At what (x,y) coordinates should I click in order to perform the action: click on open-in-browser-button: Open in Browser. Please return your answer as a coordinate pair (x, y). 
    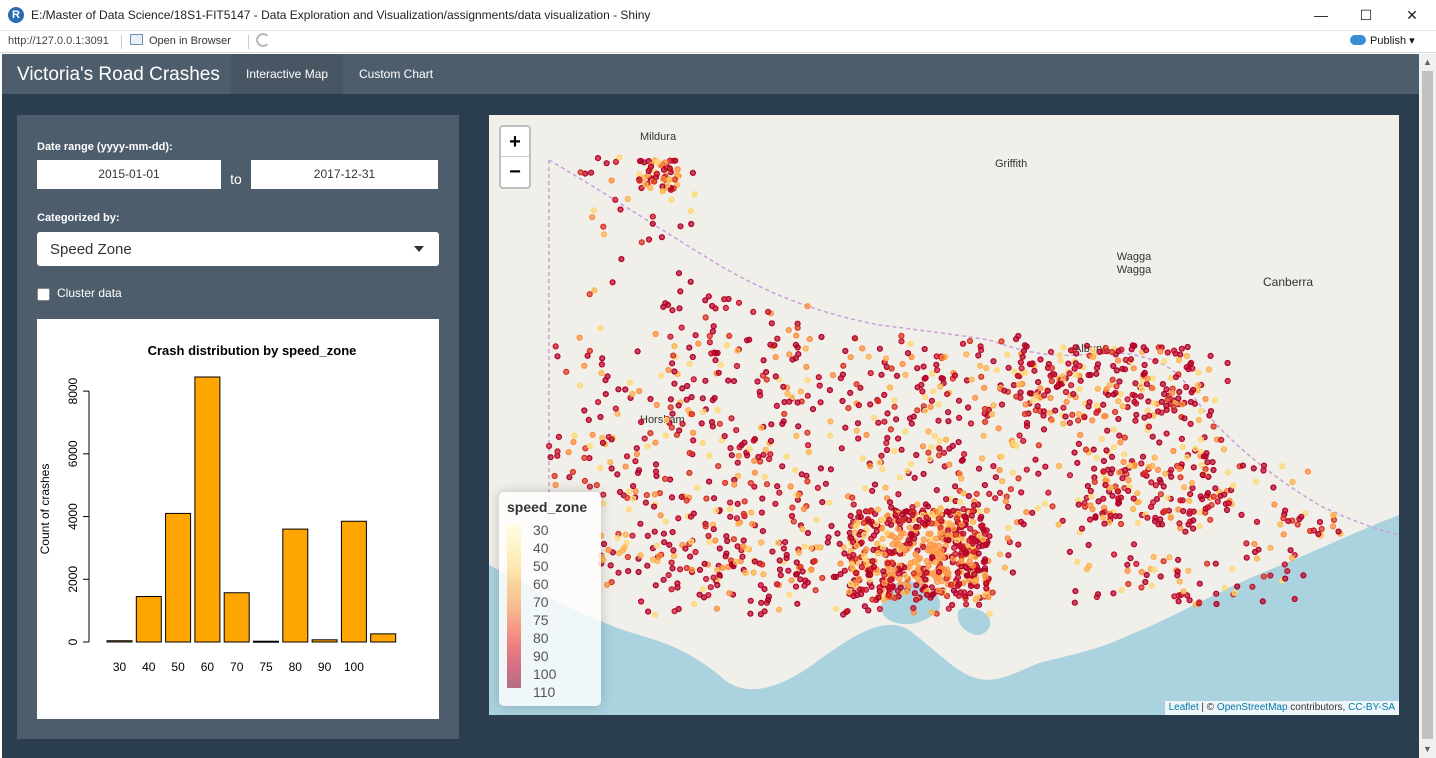
    Looking at the image, I should click on (180, 40).